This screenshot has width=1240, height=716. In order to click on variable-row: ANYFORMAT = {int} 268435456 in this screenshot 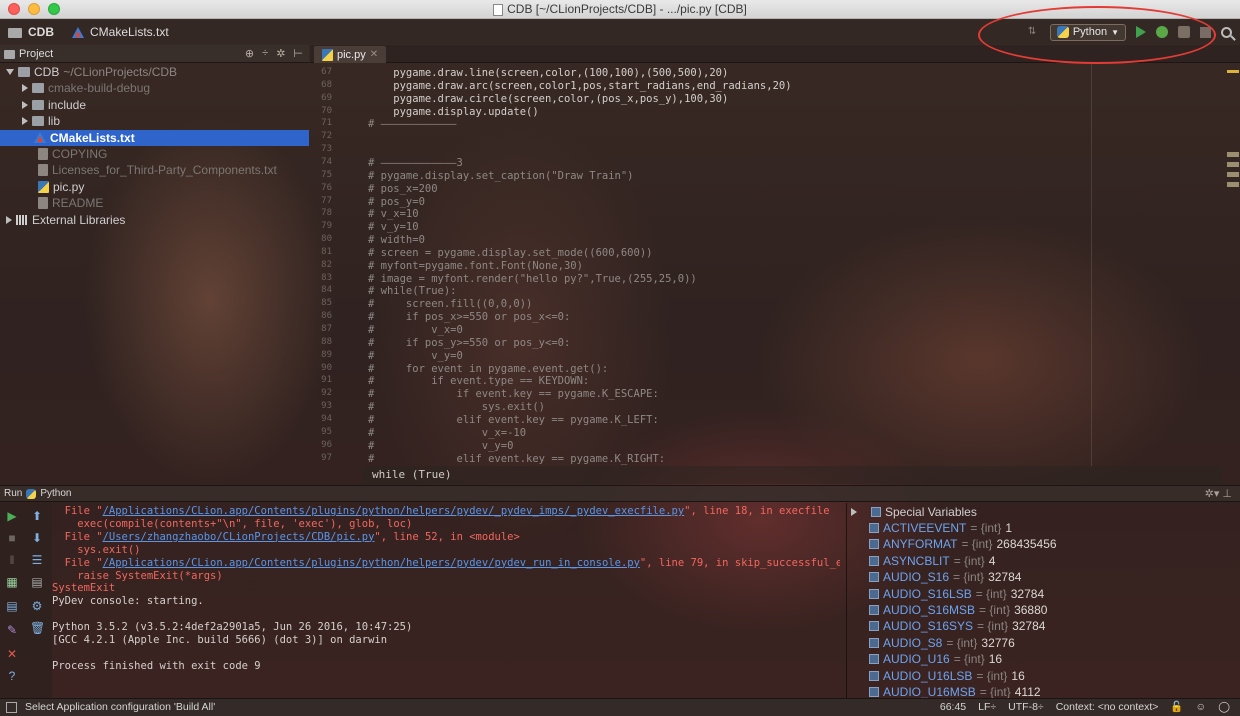, I will do `click(963, 544)`.